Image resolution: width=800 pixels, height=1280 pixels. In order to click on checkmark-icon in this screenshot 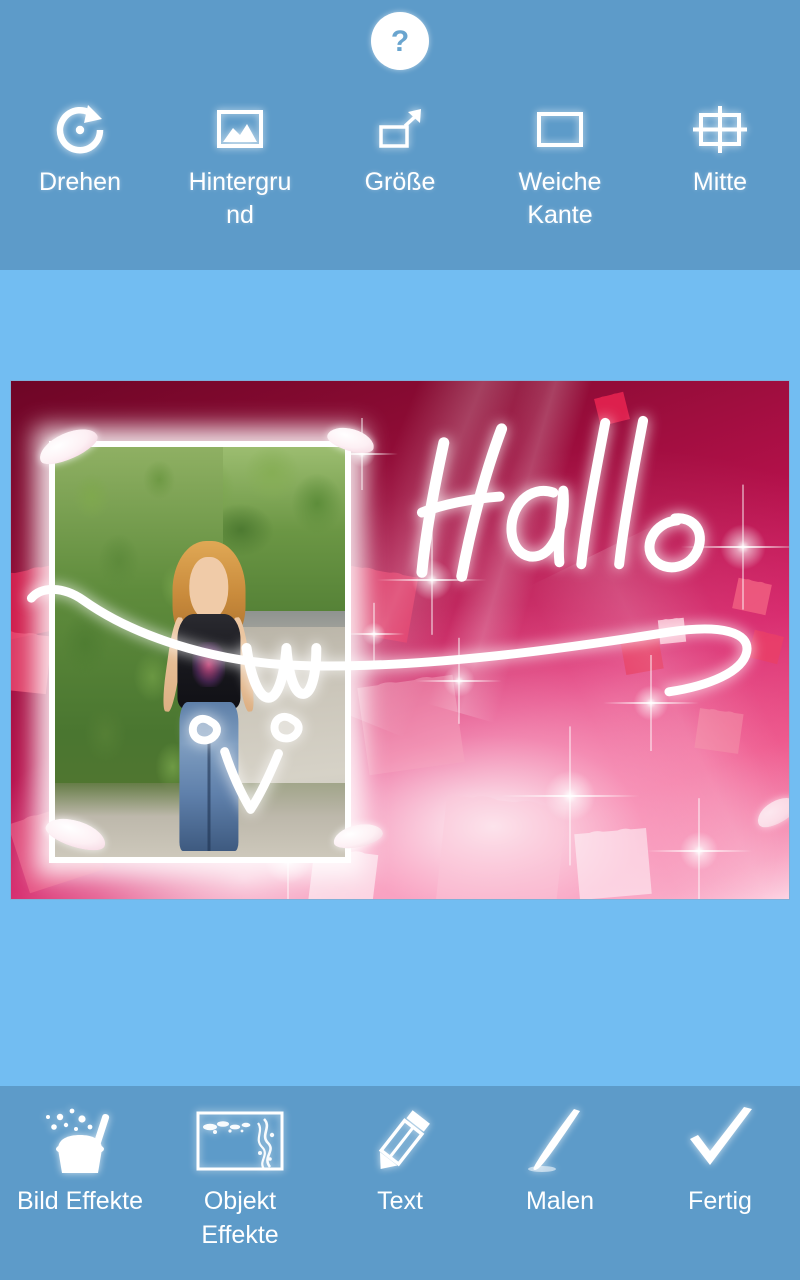, I will do `click(720, 1141)`.